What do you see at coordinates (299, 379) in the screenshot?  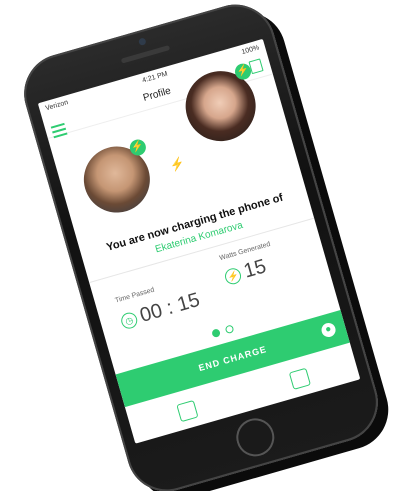 I see `settings-icon` at bounding box center [299, 379].